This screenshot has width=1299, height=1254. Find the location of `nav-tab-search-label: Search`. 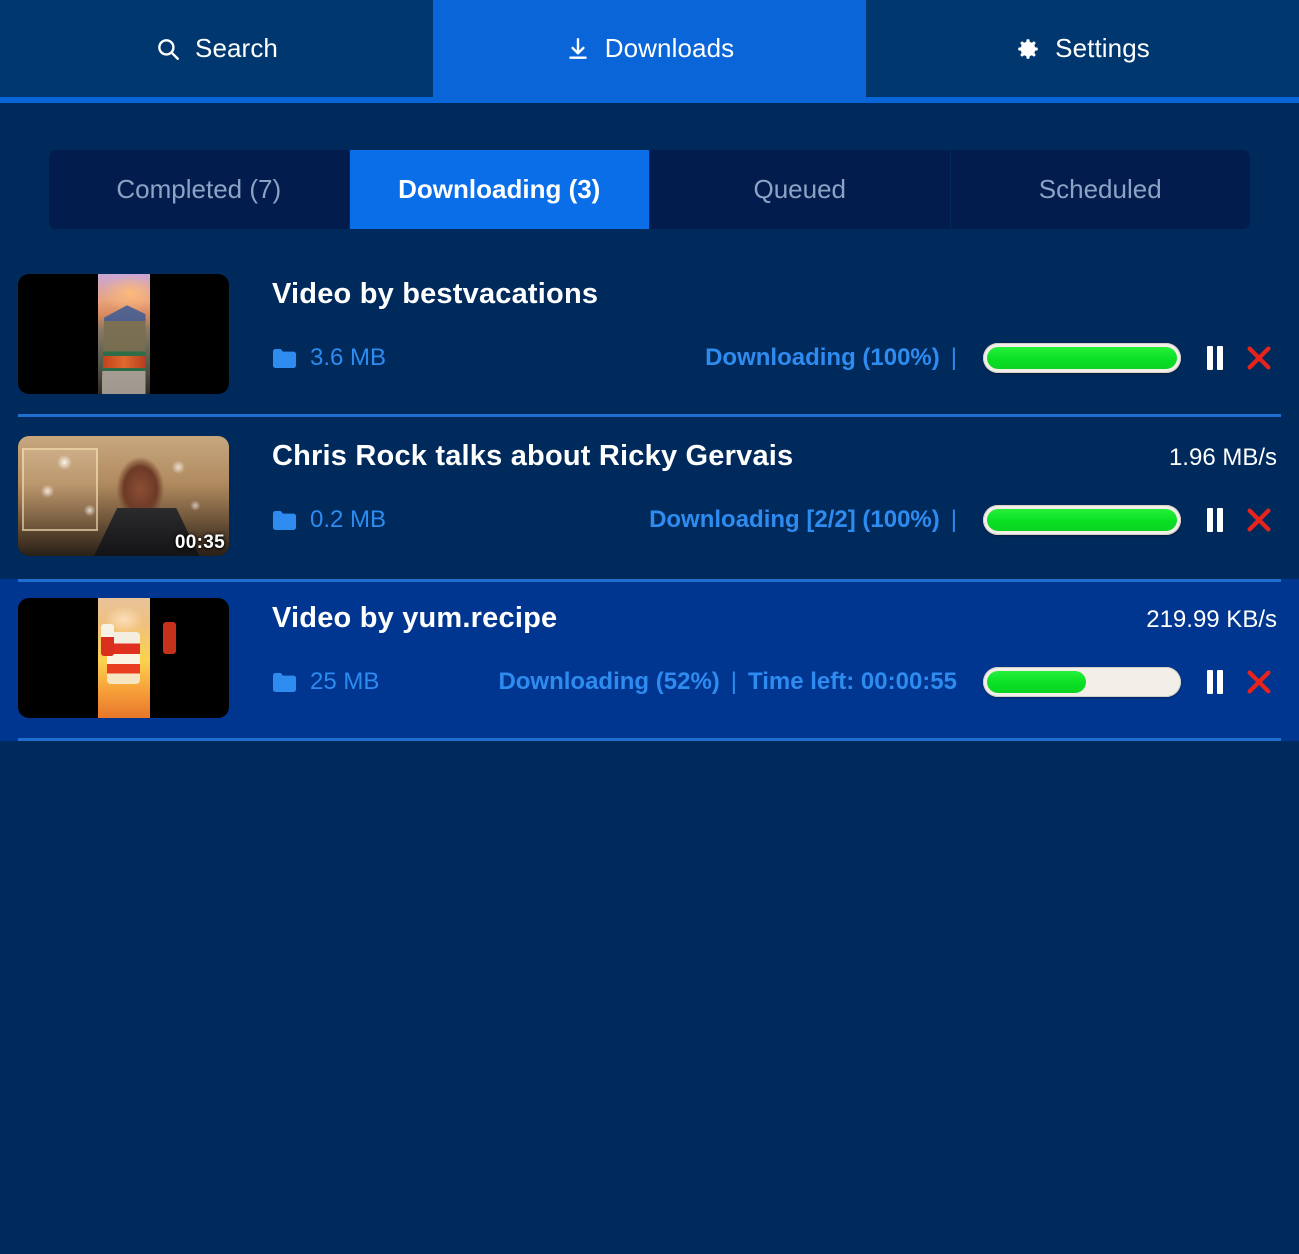

nav-tab-search-label: Search is located at coordinates (236, 48).